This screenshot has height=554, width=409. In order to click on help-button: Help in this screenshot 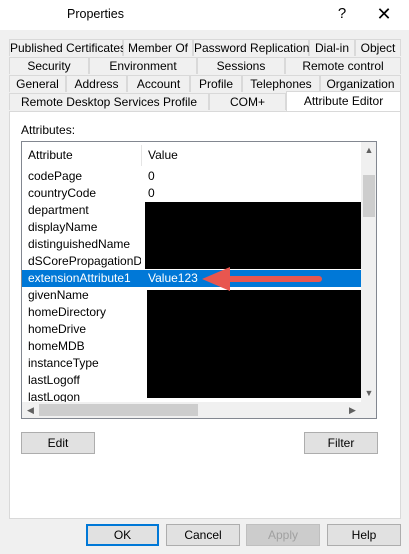, I will do `click(364, 535)`.